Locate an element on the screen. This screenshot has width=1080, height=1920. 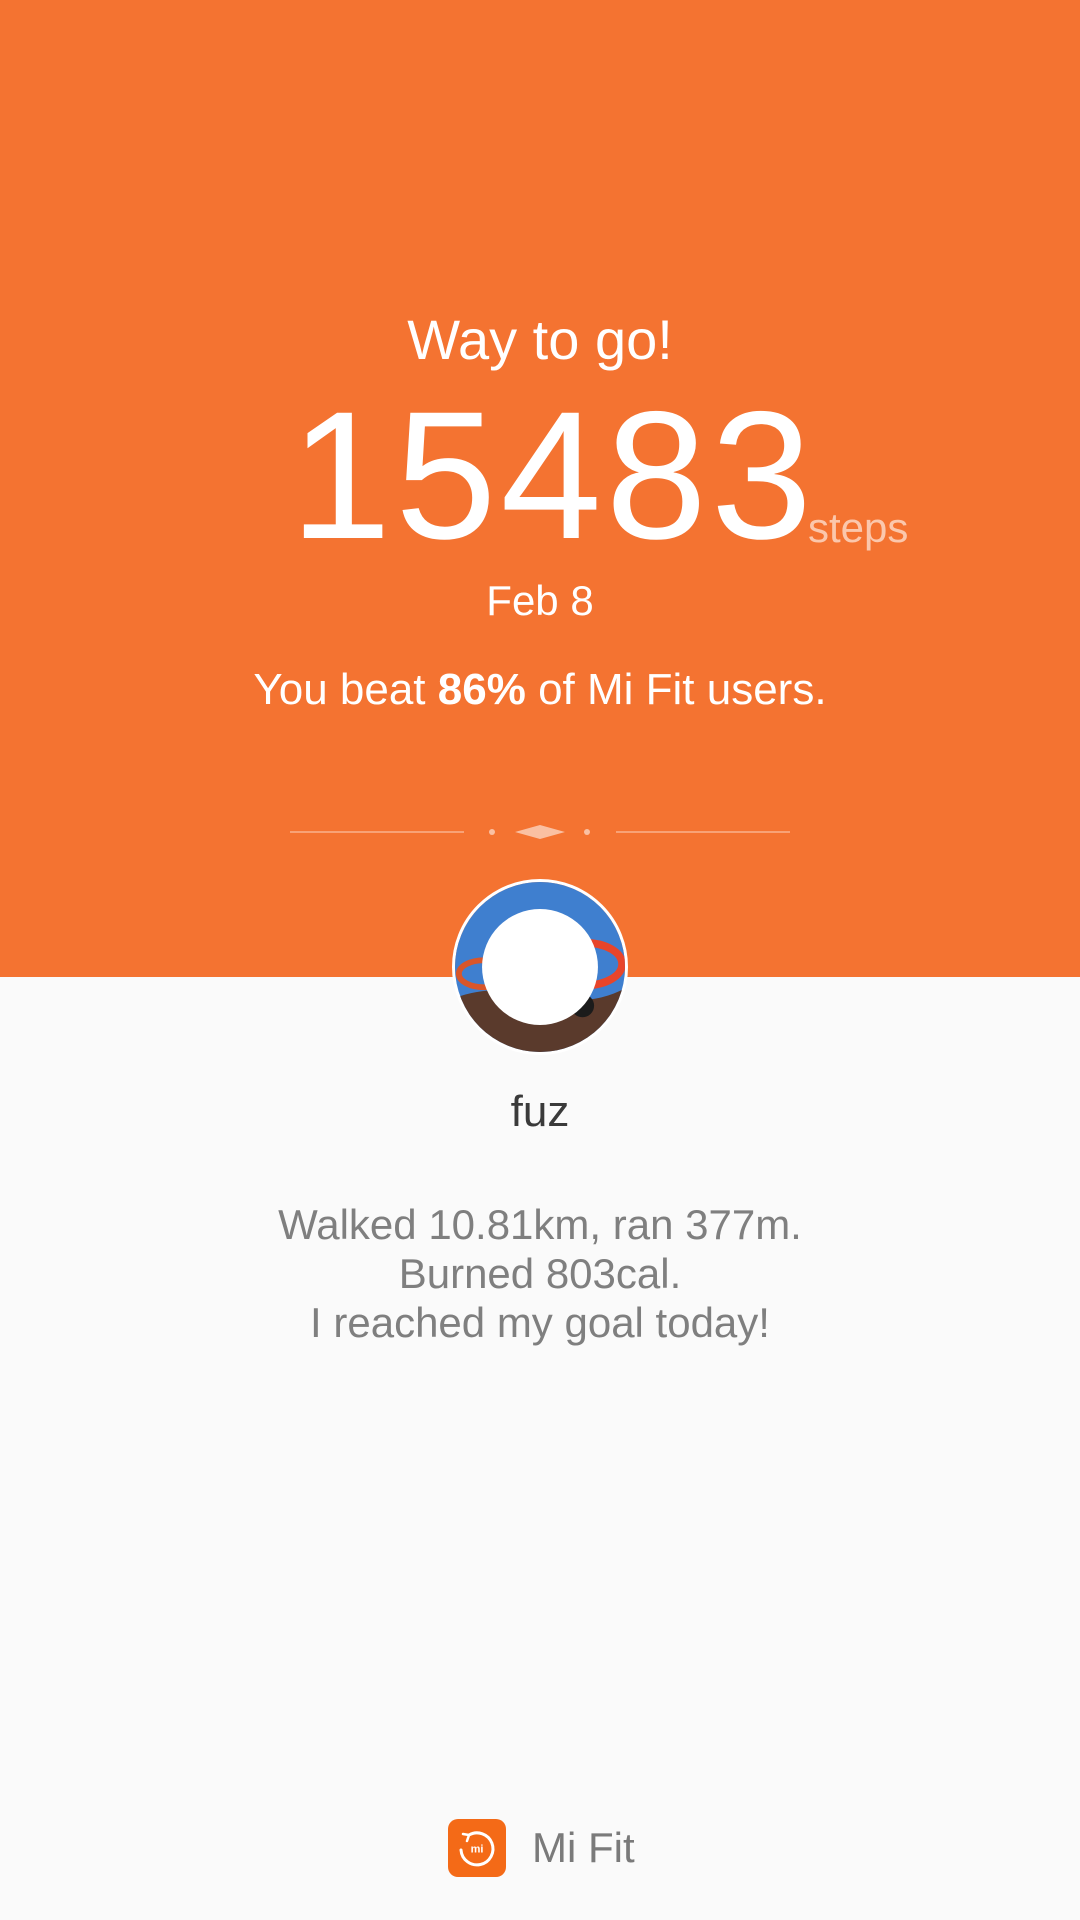
ranking-prefix: You beat is located at coordinates (345, 689).